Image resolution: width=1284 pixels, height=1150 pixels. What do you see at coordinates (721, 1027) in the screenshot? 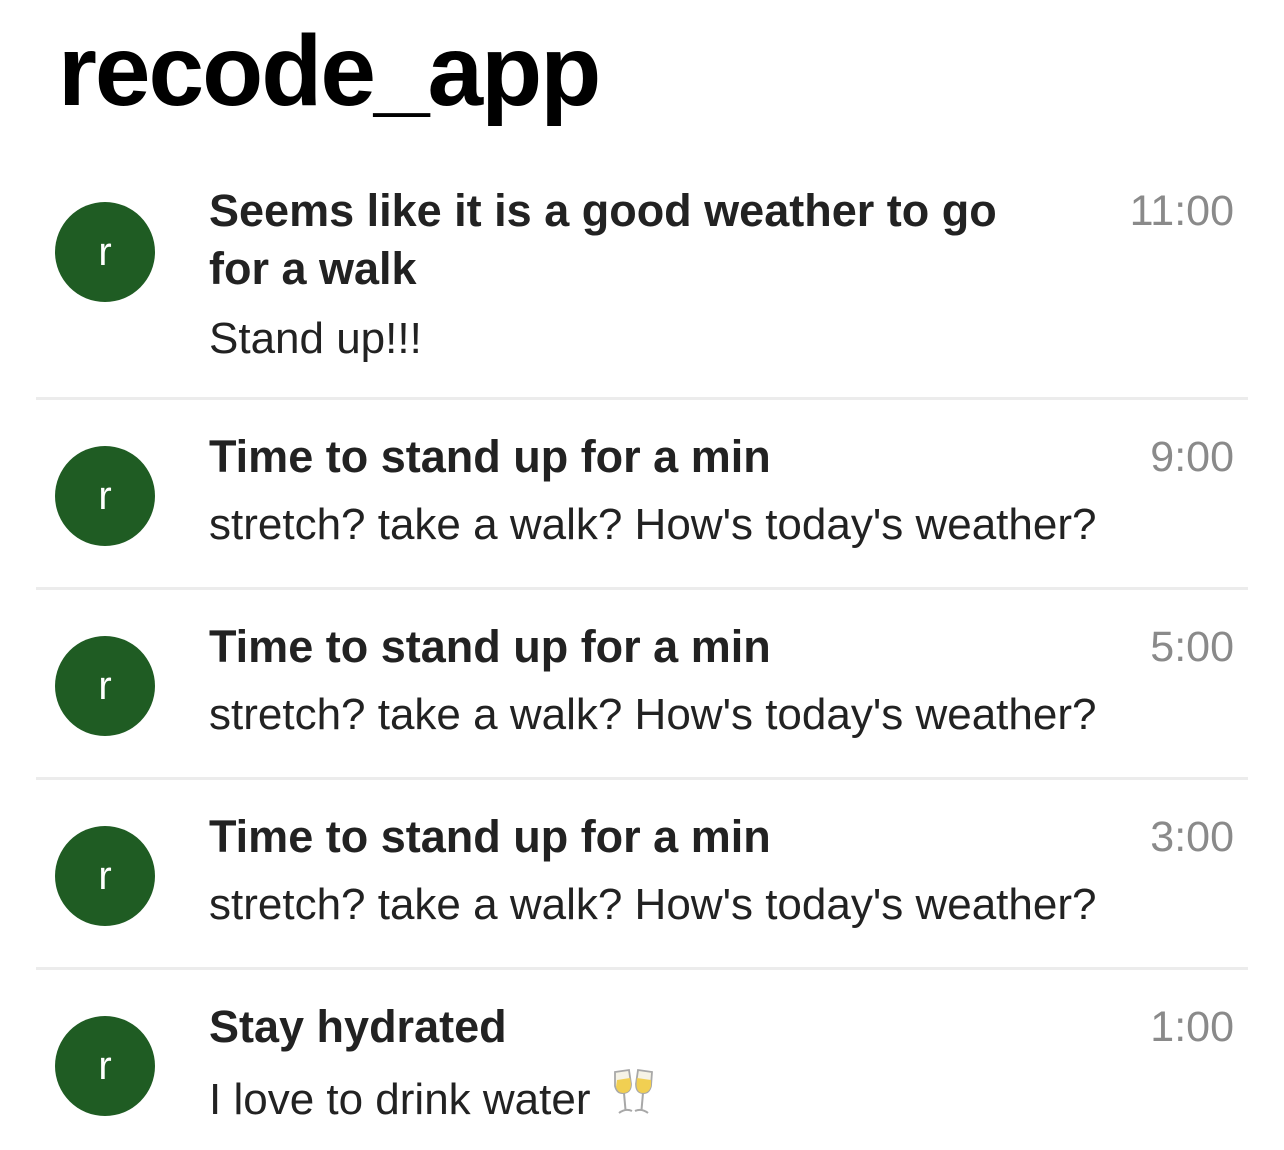
I see `notification-header: Stay hydrated 1:00` at bounding box center [721, 1027].